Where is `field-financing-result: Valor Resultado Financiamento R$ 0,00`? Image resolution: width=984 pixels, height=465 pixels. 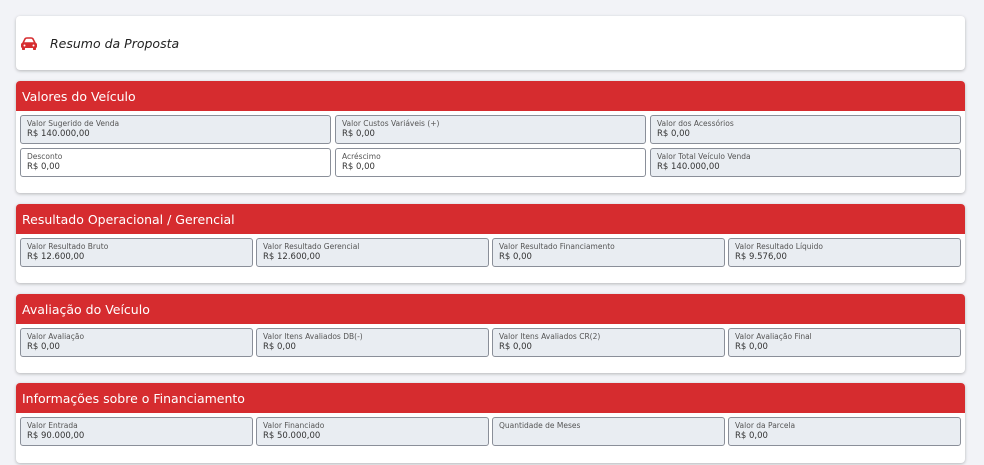
field-financing-result: Valor Resultado Financiamento R$ 0,00 is located at coordinates (608, 252).